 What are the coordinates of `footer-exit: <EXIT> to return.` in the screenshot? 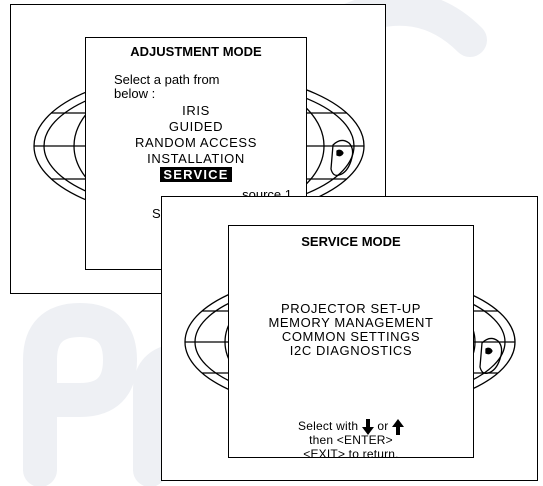 It's located at (351, 454).